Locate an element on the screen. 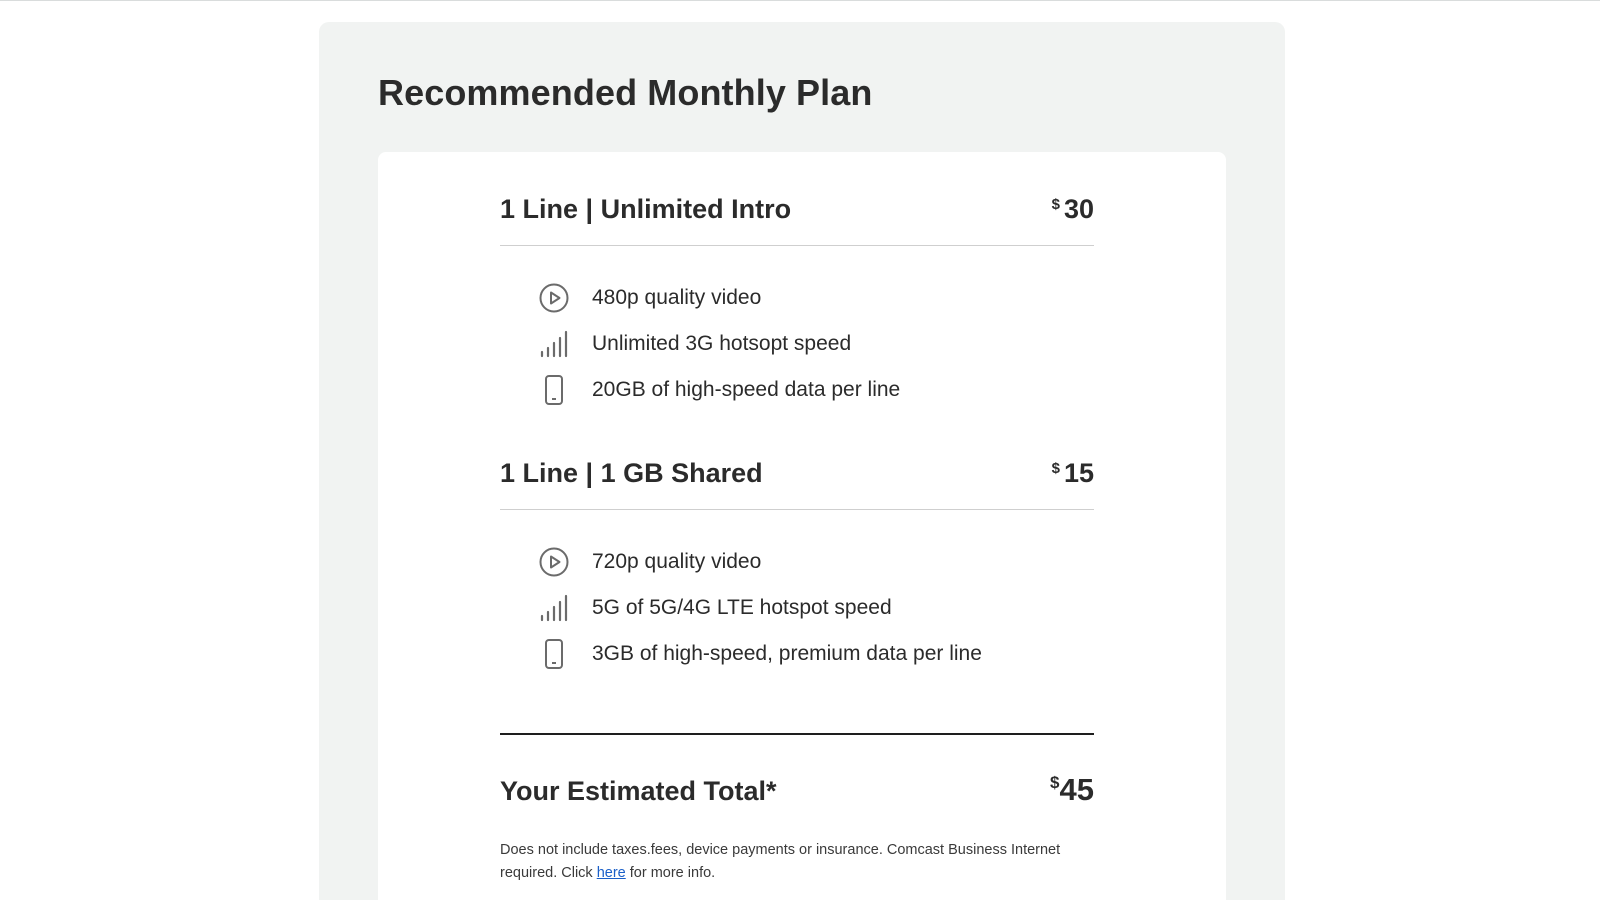 Image resolution: width=1600 pixels, height=912 pixels. total-divider is located at coordinates (797, 734).